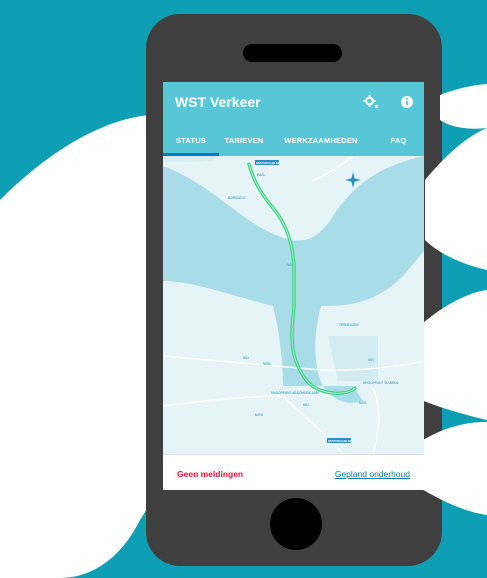  Describe the element at coordinates (244, 143) in the screenshot. I see `tab-tarieven: TARIEVEN` at that location.